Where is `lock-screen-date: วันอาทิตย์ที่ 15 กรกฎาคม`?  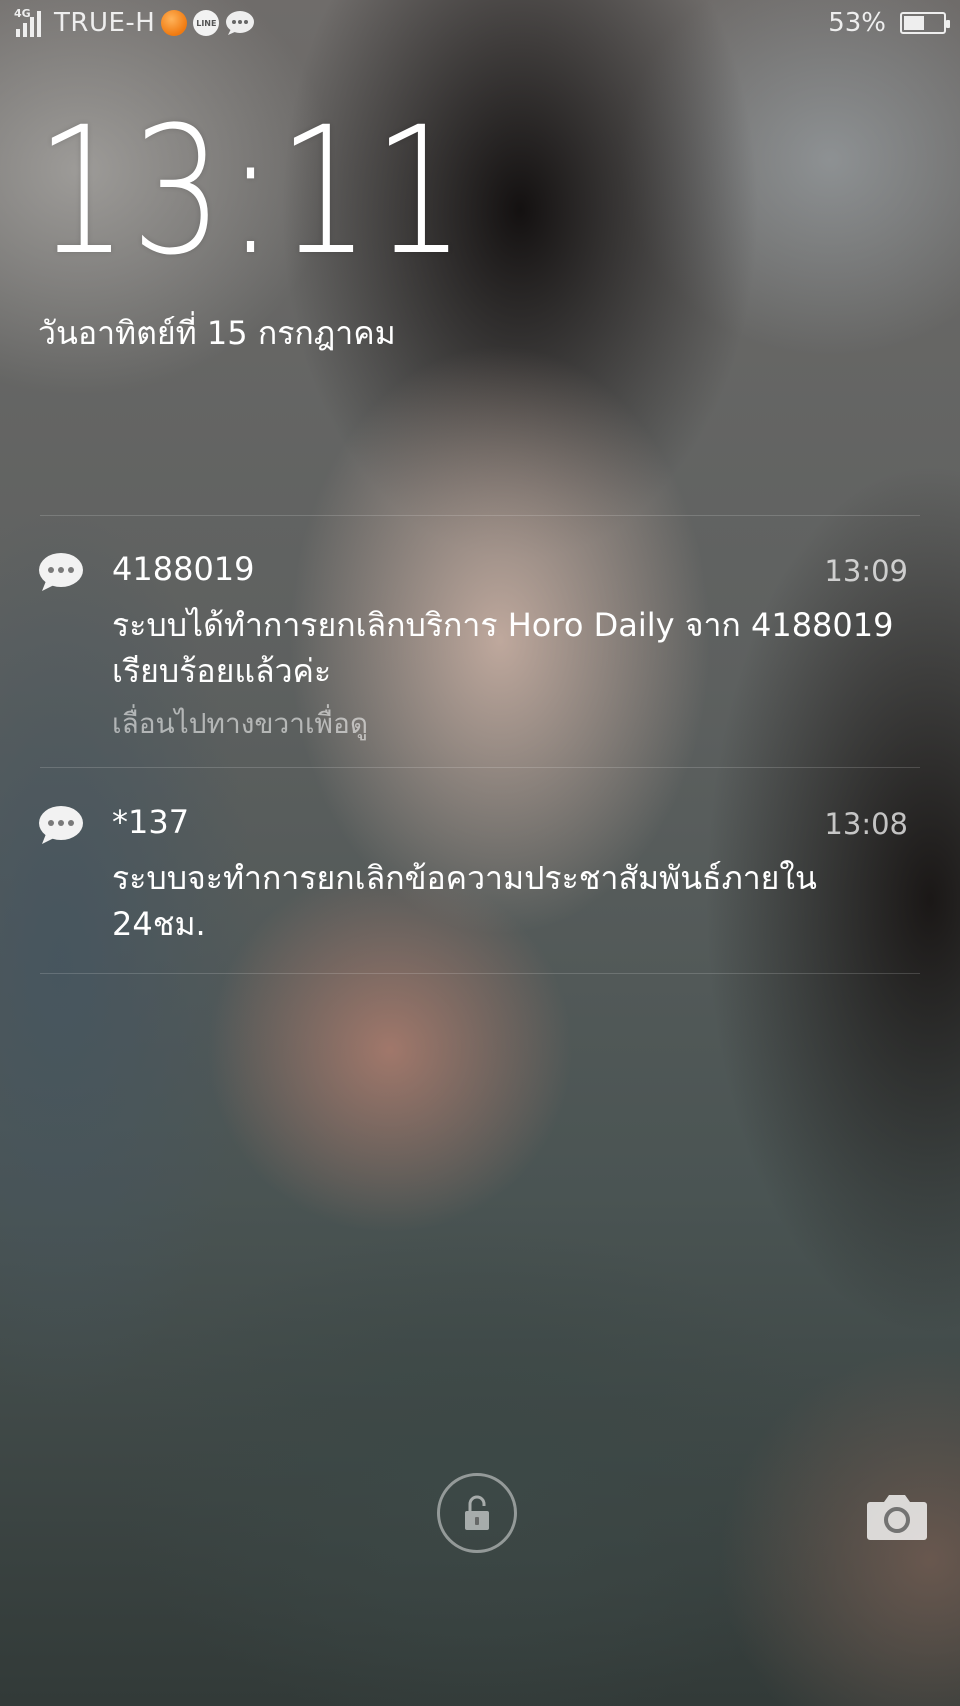 lock-screen-date: วันอาทิตย์ที่ 15 กรกฎาคม is located at coordinates (217, 333).